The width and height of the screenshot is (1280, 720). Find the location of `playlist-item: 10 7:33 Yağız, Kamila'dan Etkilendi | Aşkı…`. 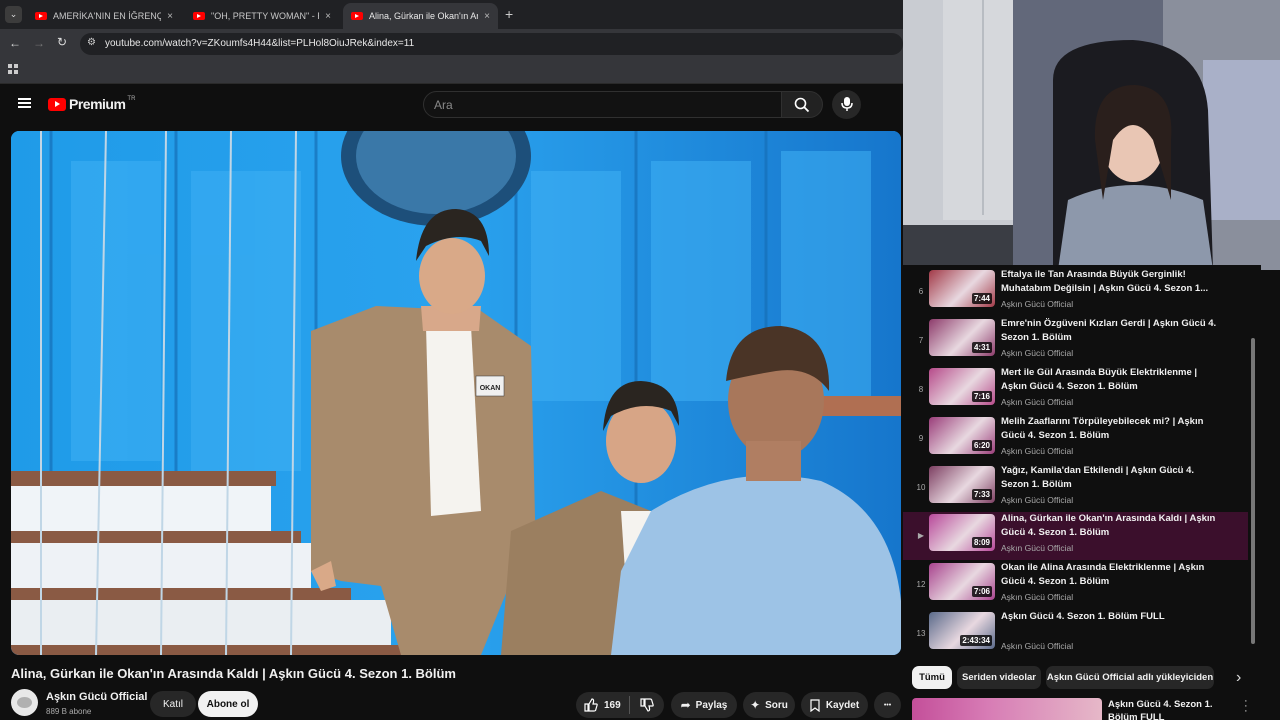

playlist-item: 10 7:33 Yağız, Kamila'dan Etkilendi | Aşkı… is located at coordinates (1075, 488).